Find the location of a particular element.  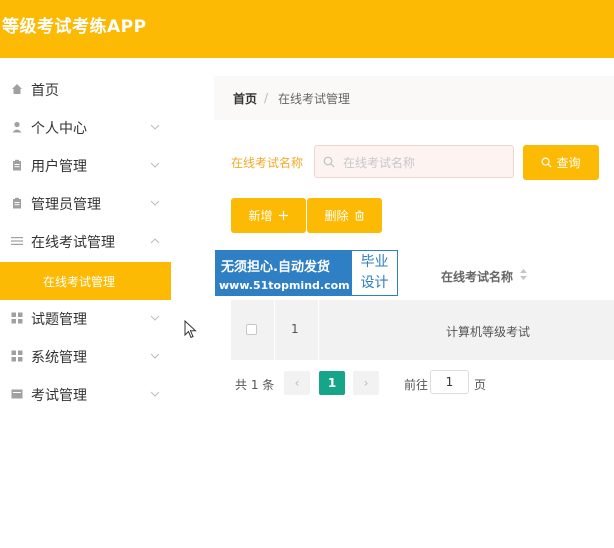

delete-button: 删除 is located at coordinates (344, 215).